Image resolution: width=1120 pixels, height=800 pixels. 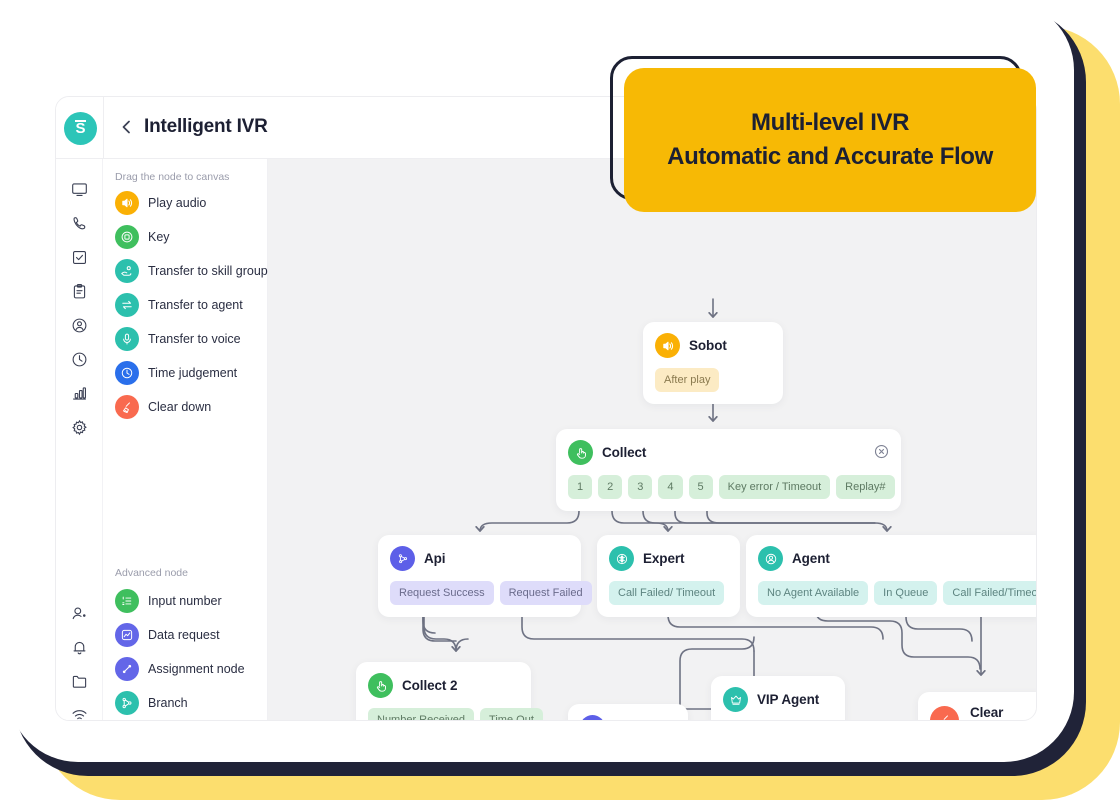 I want to click on keypad-icon, so click(x=127, y=237).